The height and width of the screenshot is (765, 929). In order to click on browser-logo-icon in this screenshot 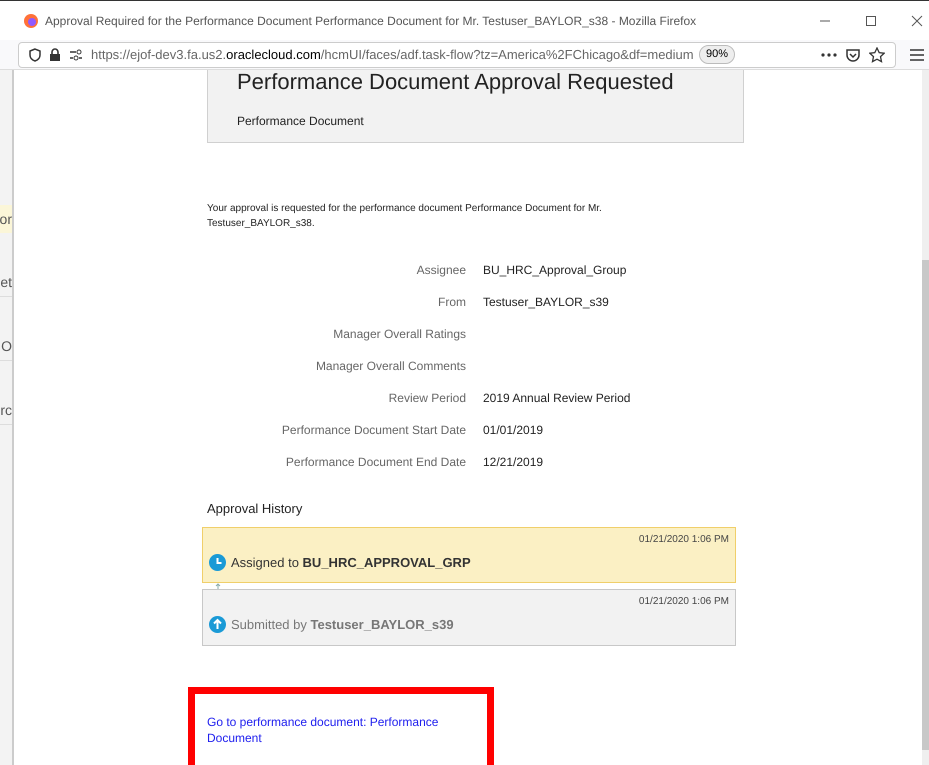, I will do `click(31, 20)`.